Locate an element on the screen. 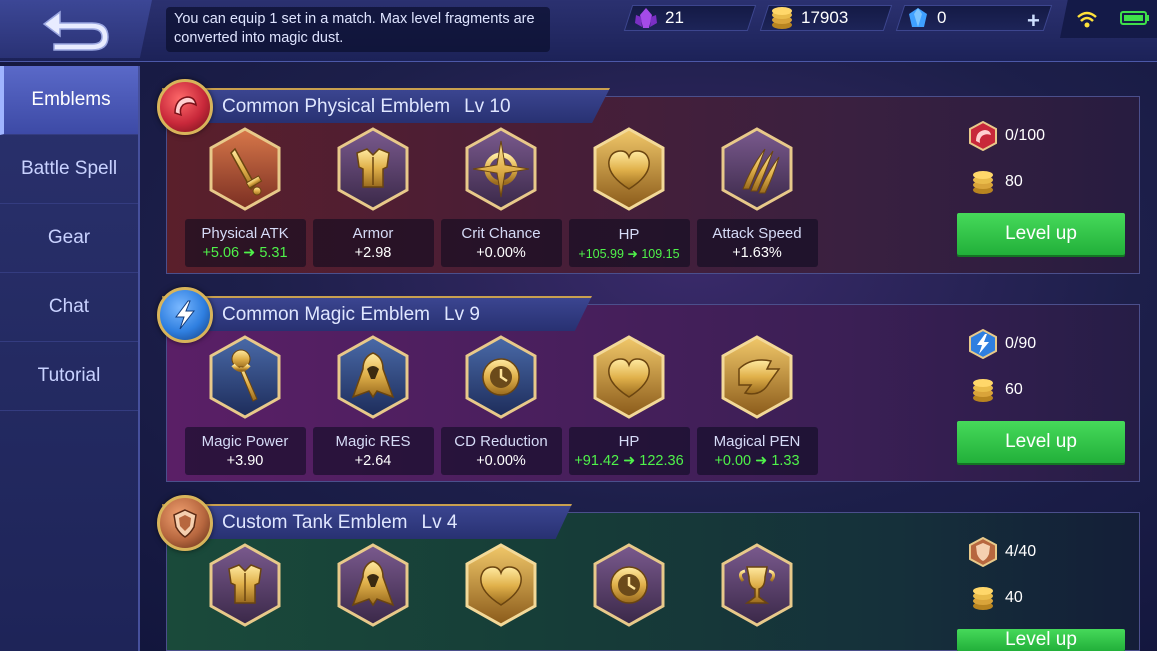 This screenshot has height=651, width=1157. stat-value: +2.98 is located at coordinates (373, 253).